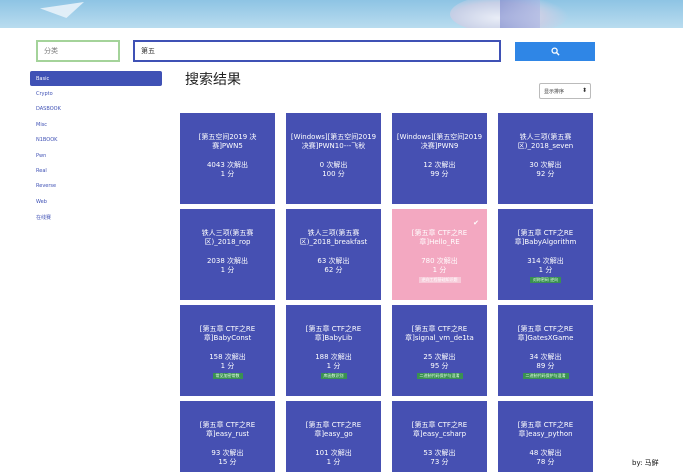 The image size is (683, 472). I want to click on search-input, so click(317, 51).